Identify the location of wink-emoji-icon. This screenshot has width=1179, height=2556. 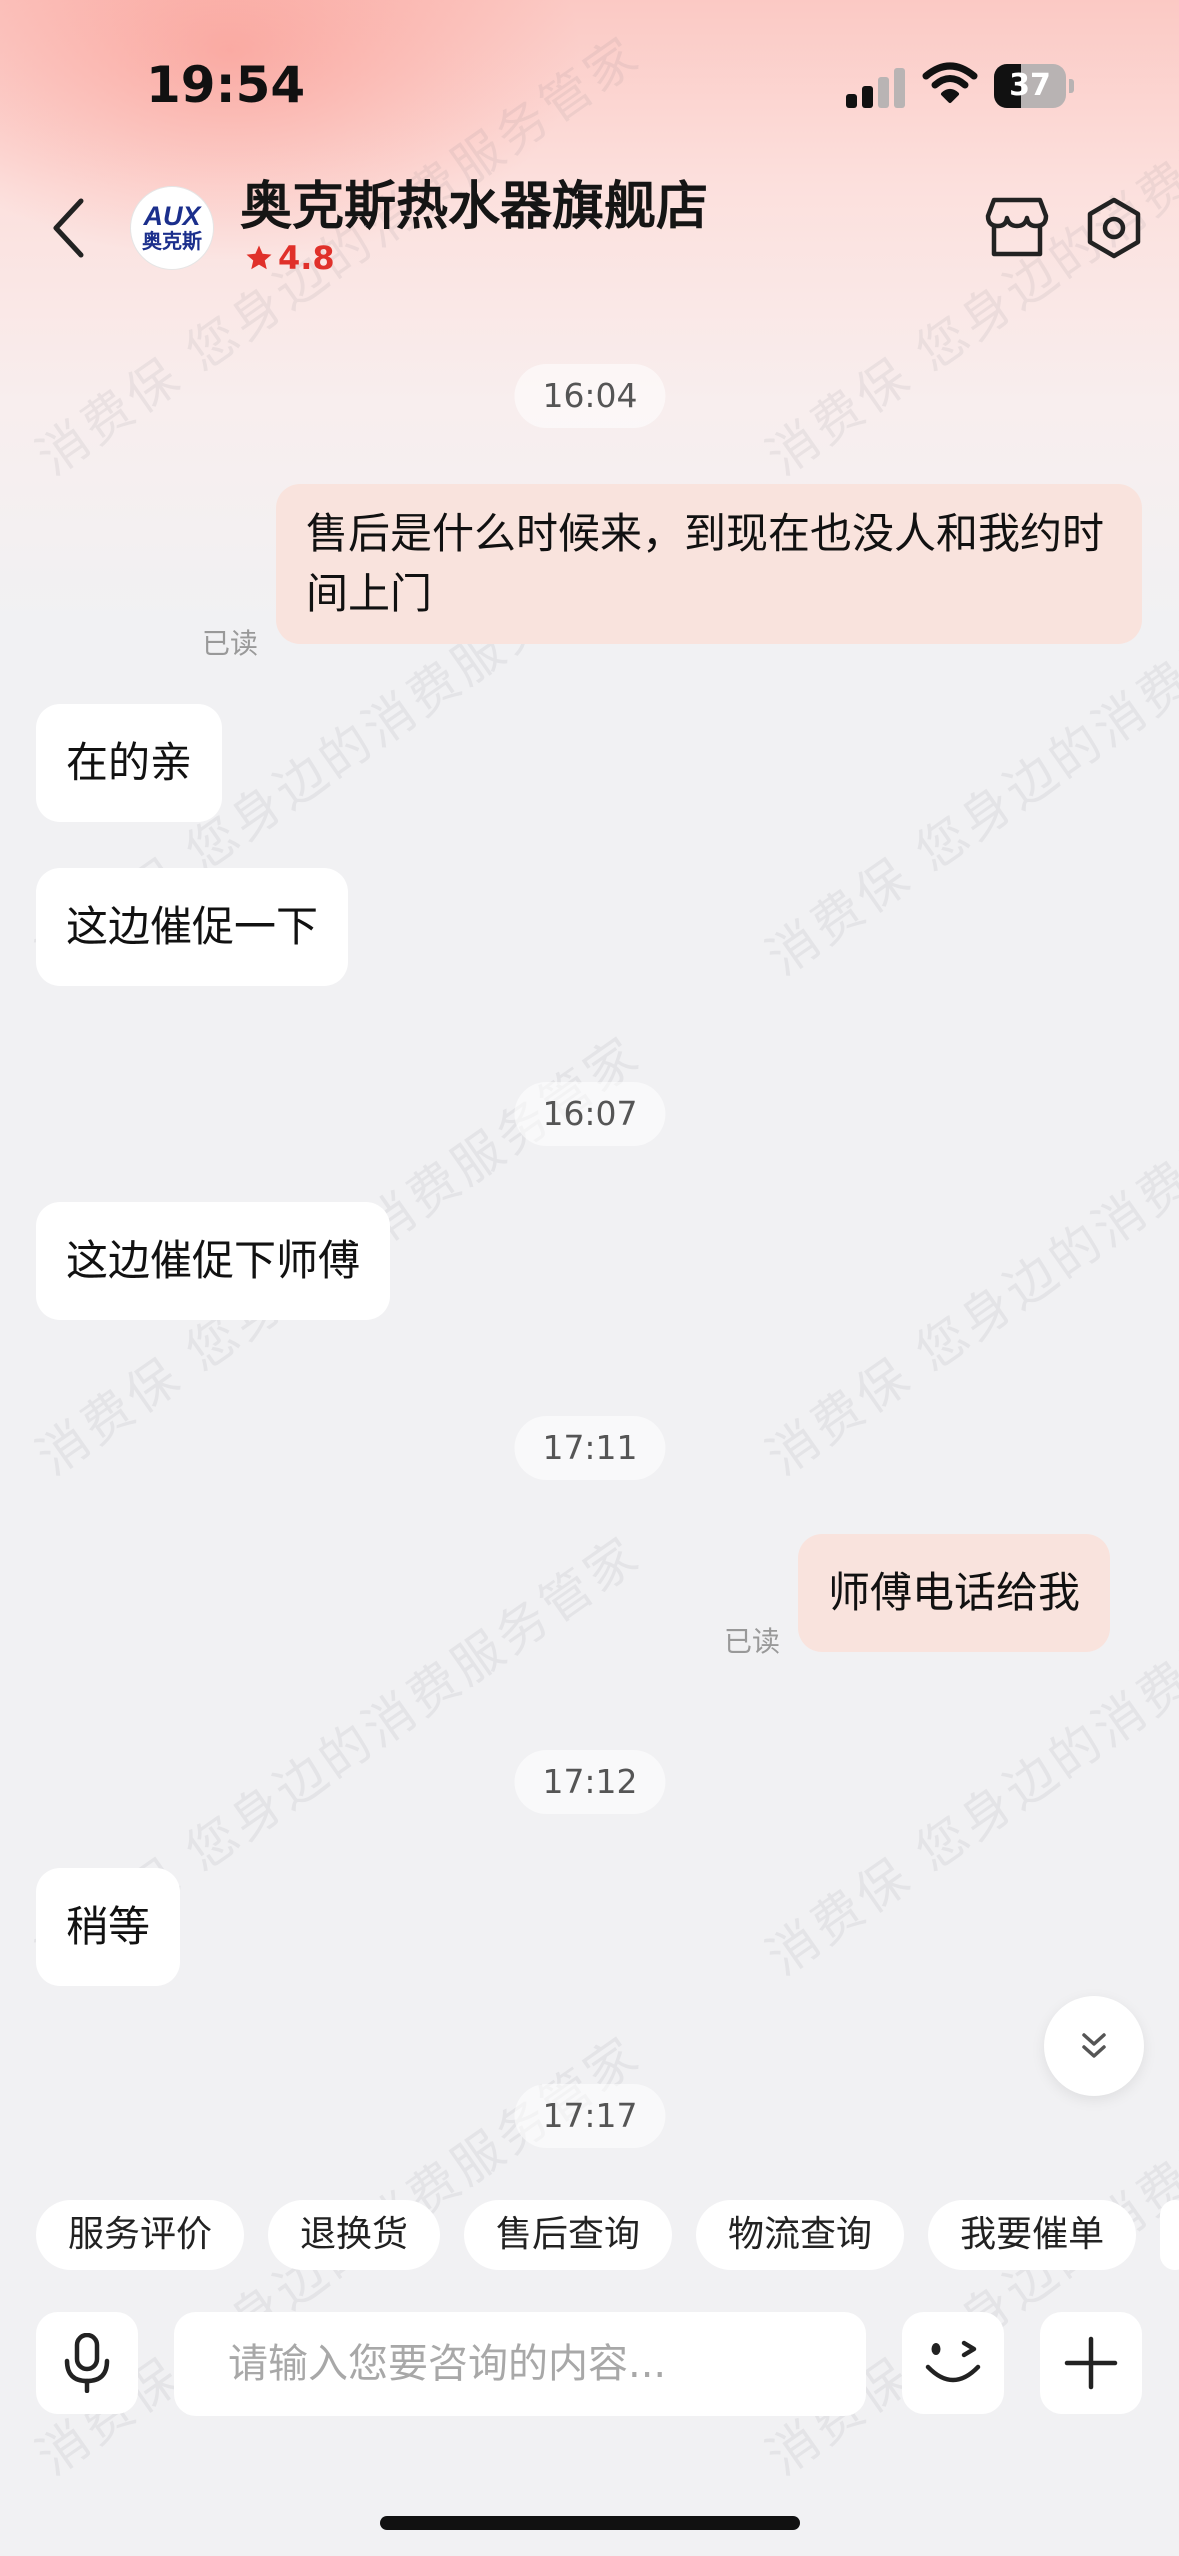
(953, 2361).